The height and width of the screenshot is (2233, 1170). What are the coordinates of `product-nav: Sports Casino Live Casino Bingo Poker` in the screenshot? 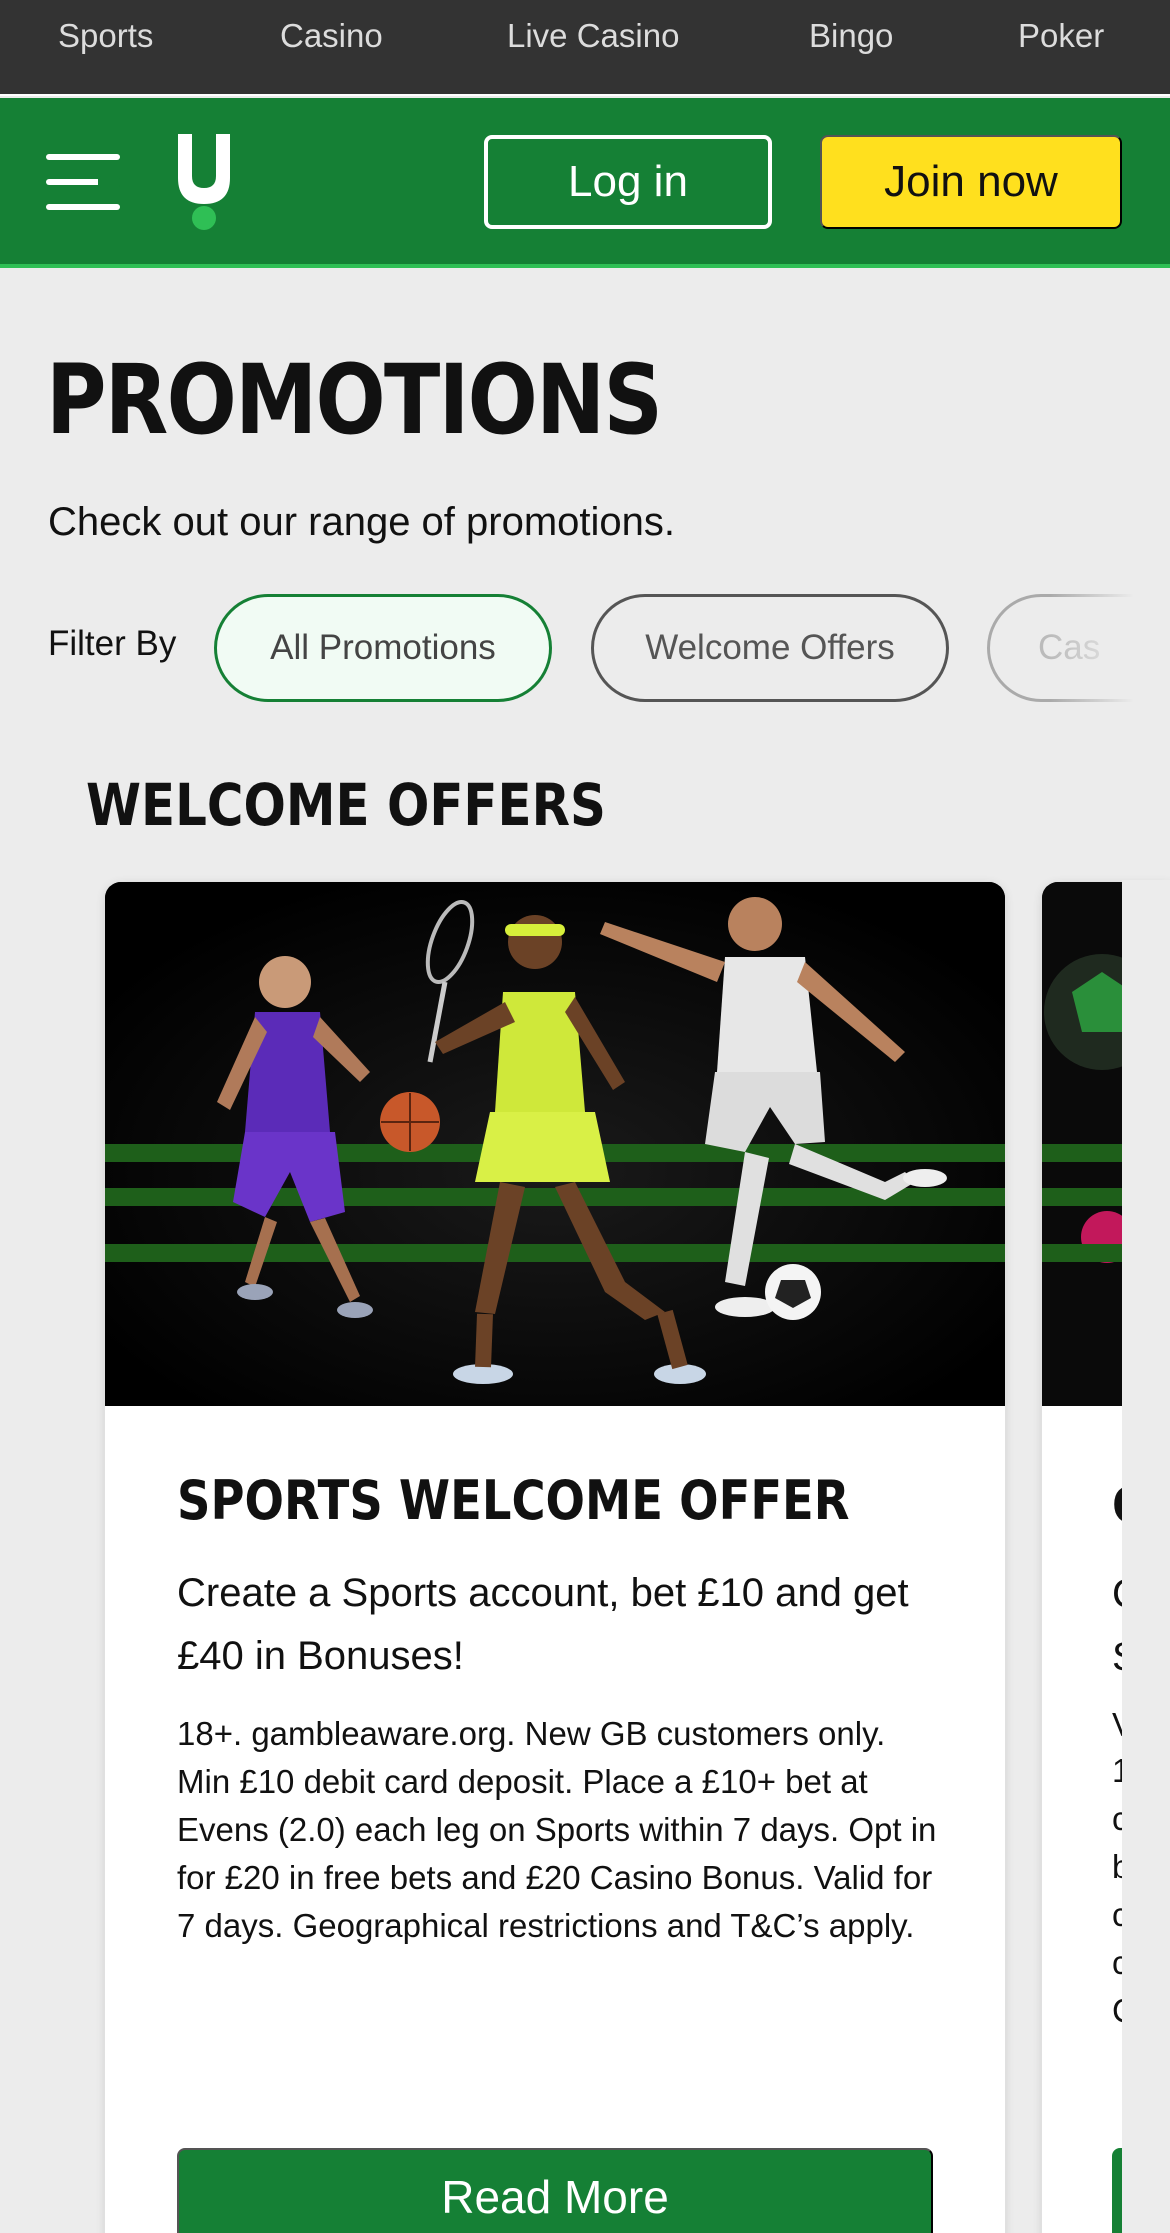 It's located at (585, 48).